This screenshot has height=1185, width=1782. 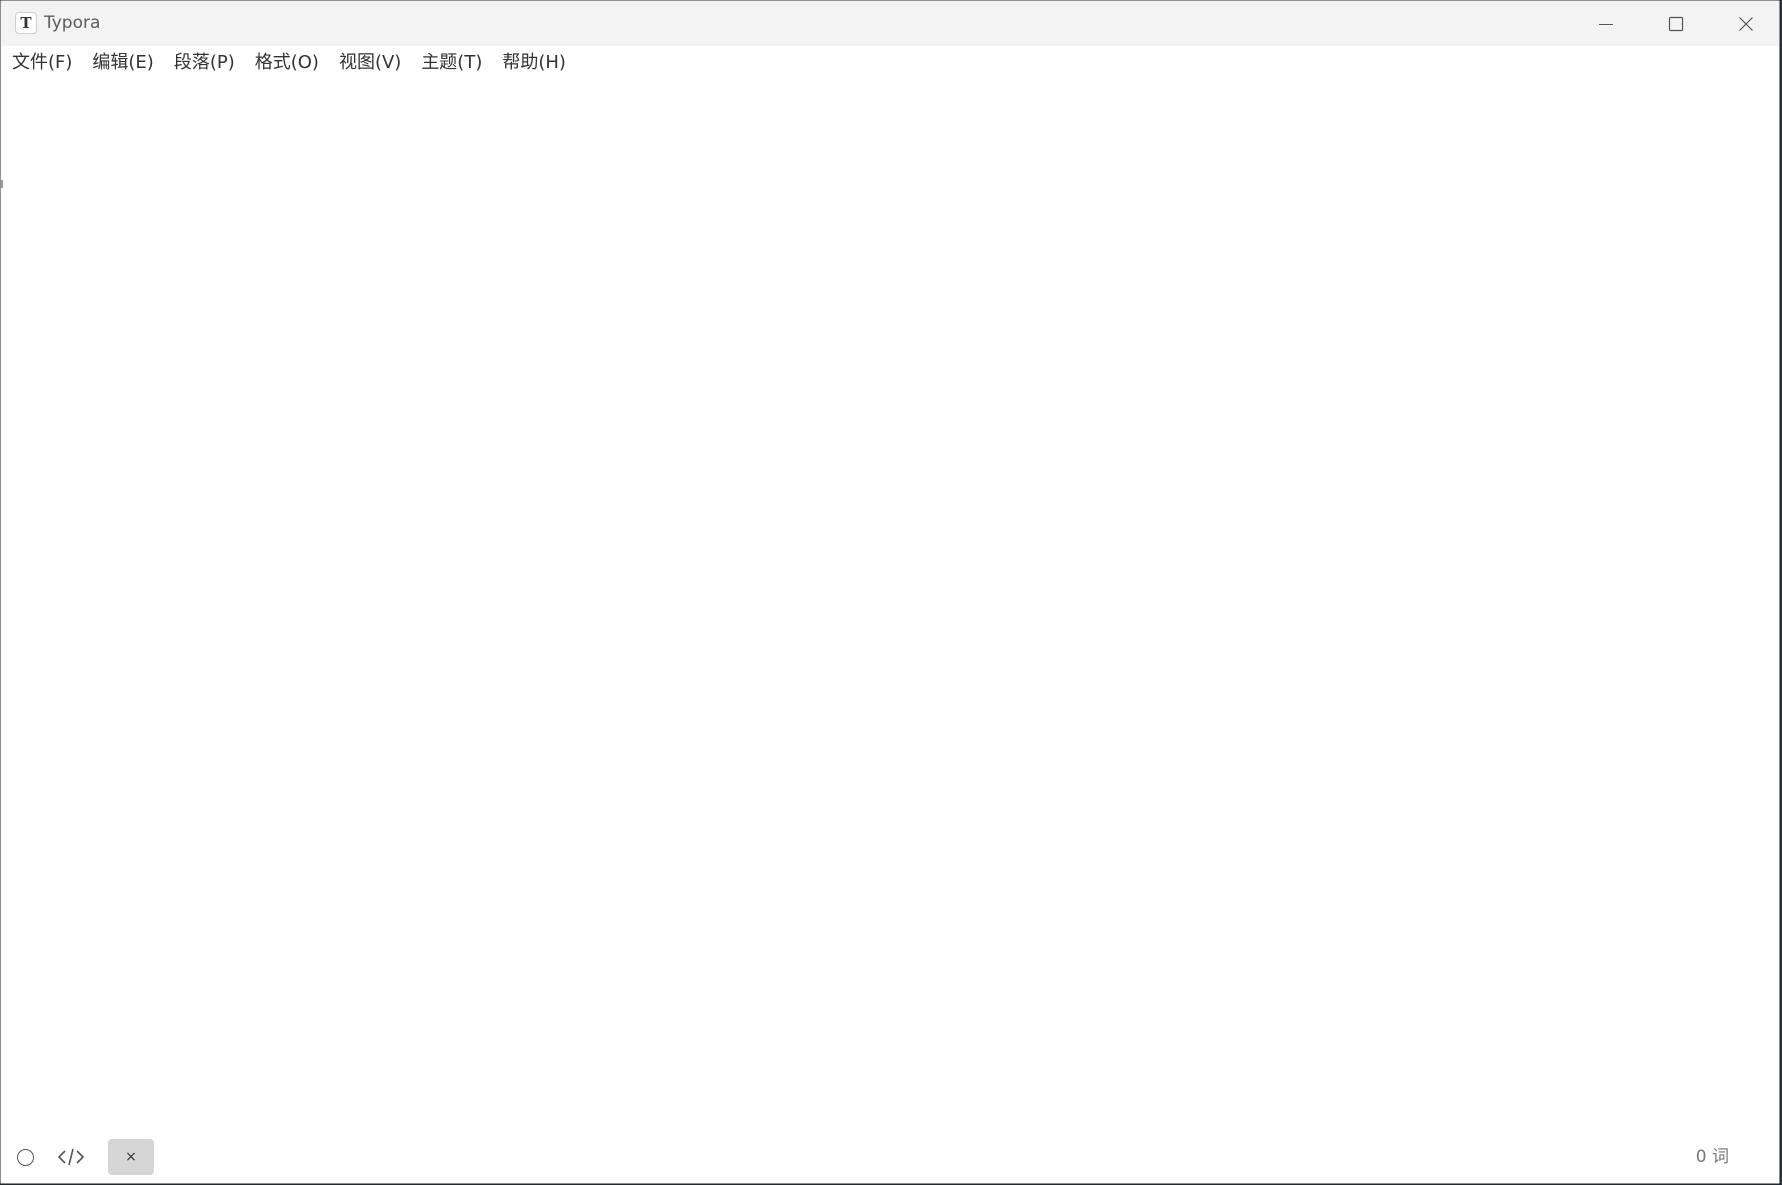 I want to click on menu-format: 格式(O), so click(x=286, y=63).